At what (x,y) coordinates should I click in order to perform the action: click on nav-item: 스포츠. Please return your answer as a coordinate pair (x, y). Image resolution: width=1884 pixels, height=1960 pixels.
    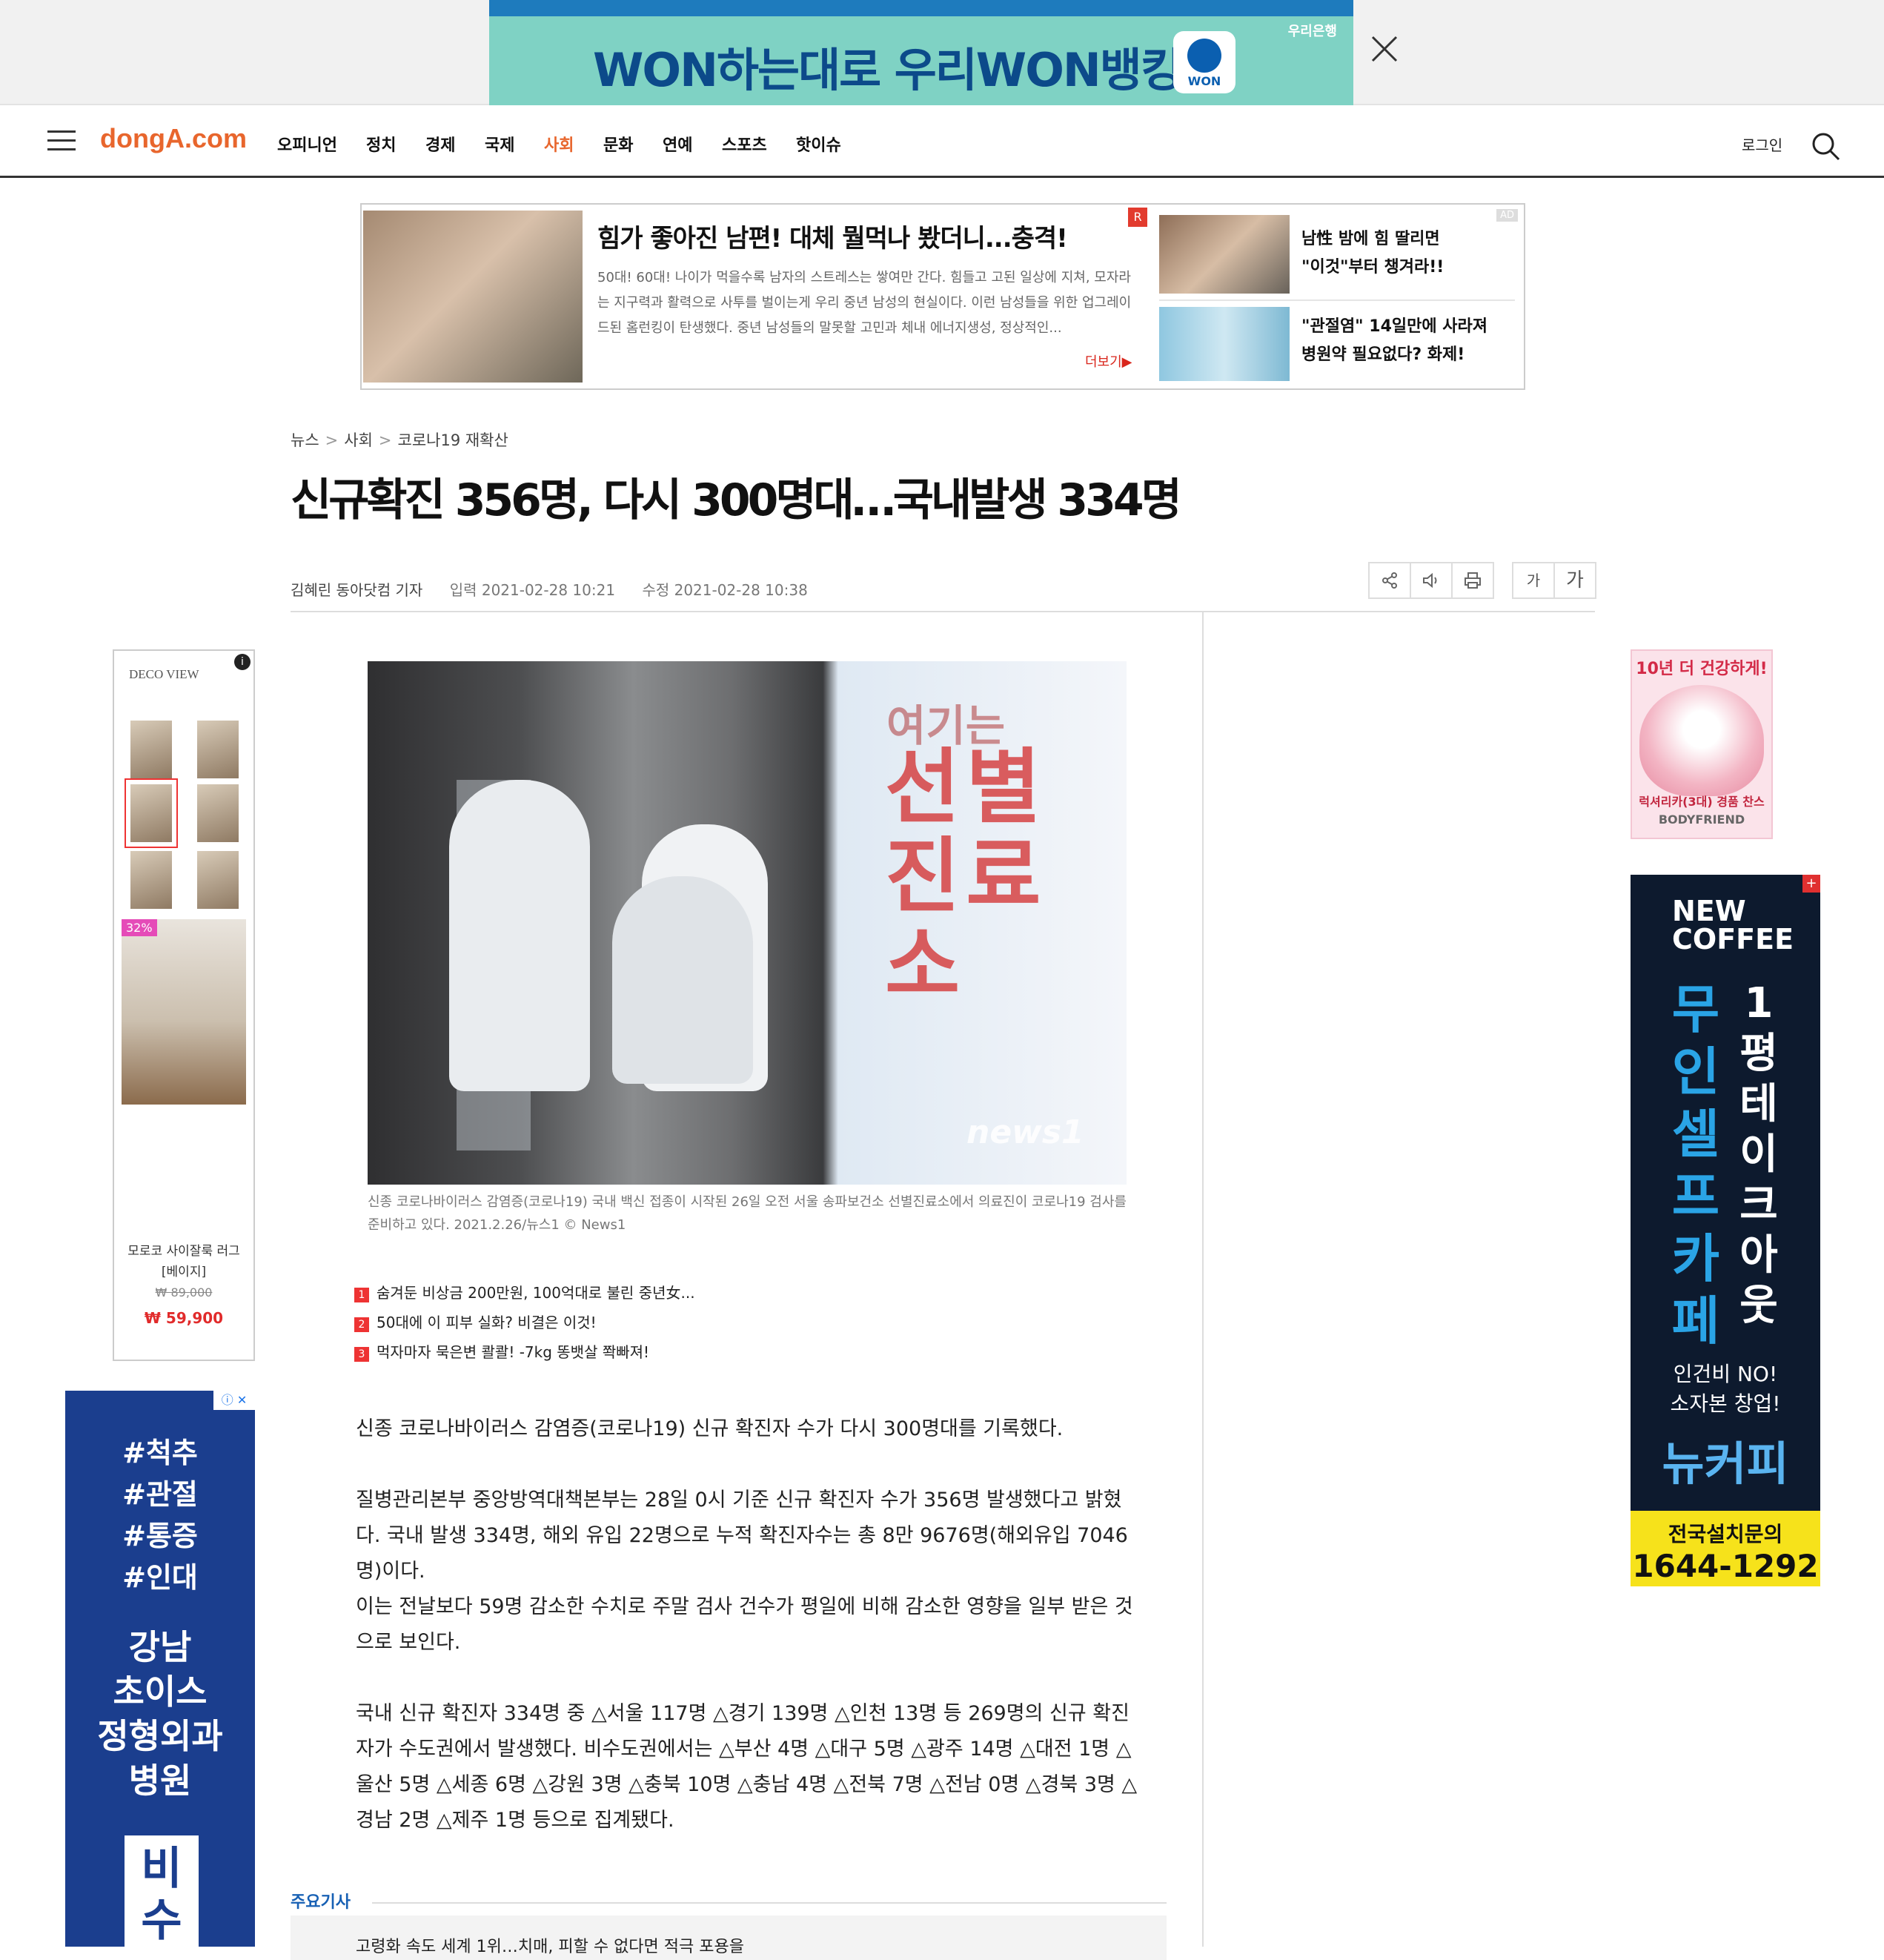
    Looking at the image, I should click on (744, 144).